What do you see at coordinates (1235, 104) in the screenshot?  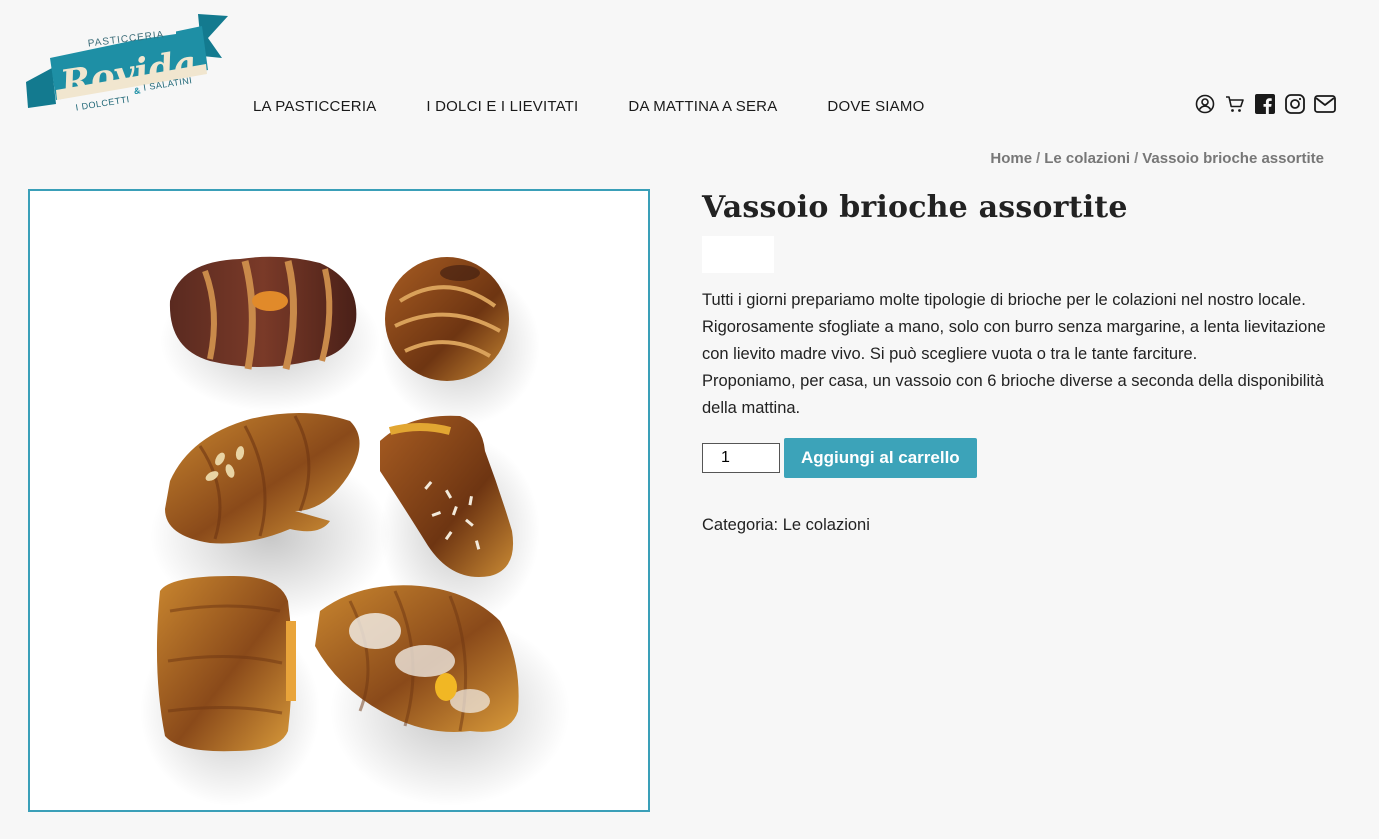 I see `cart-icon` at bounding box center [1235, 104].